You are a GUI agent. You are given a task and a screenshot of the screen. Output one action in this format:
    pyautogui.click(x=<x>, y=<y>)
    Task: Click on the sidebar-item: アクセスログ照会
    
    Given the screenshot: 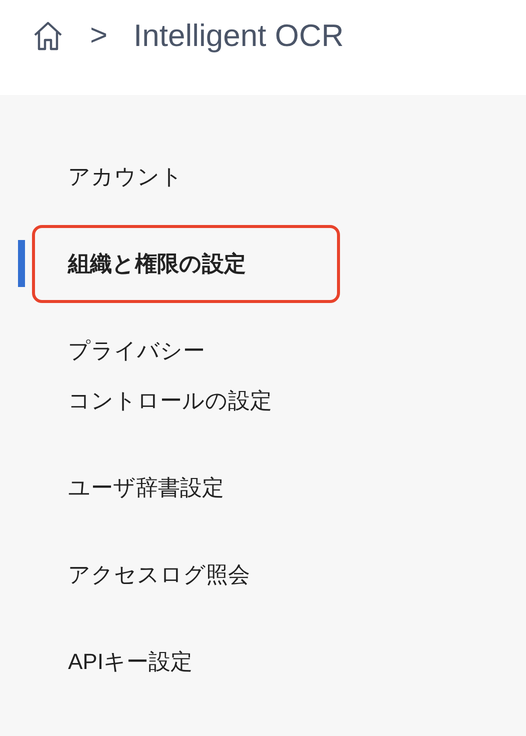 What is the action you would take?
    pyautogui.click(x=186, y=575)
    